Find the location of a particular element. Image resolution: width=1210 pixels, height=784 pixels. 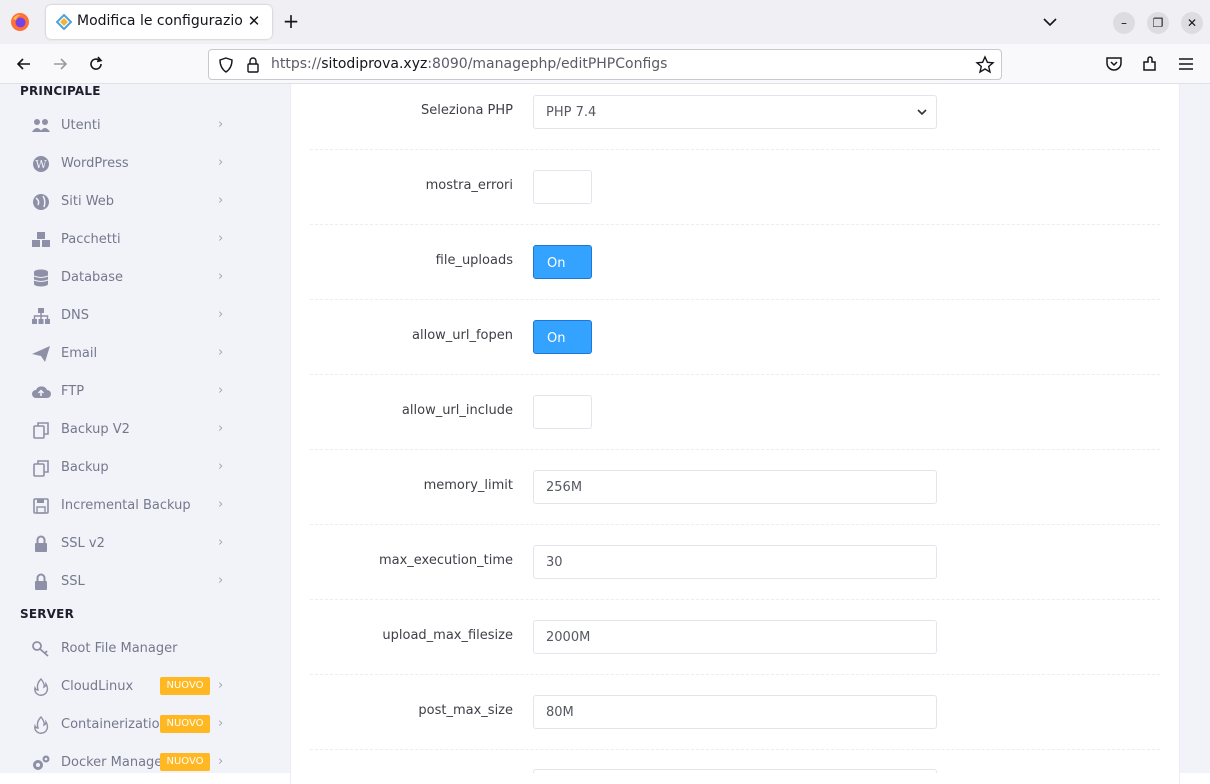

max-execution-time-label: max_execution_time is located at coordinates (445, 560).